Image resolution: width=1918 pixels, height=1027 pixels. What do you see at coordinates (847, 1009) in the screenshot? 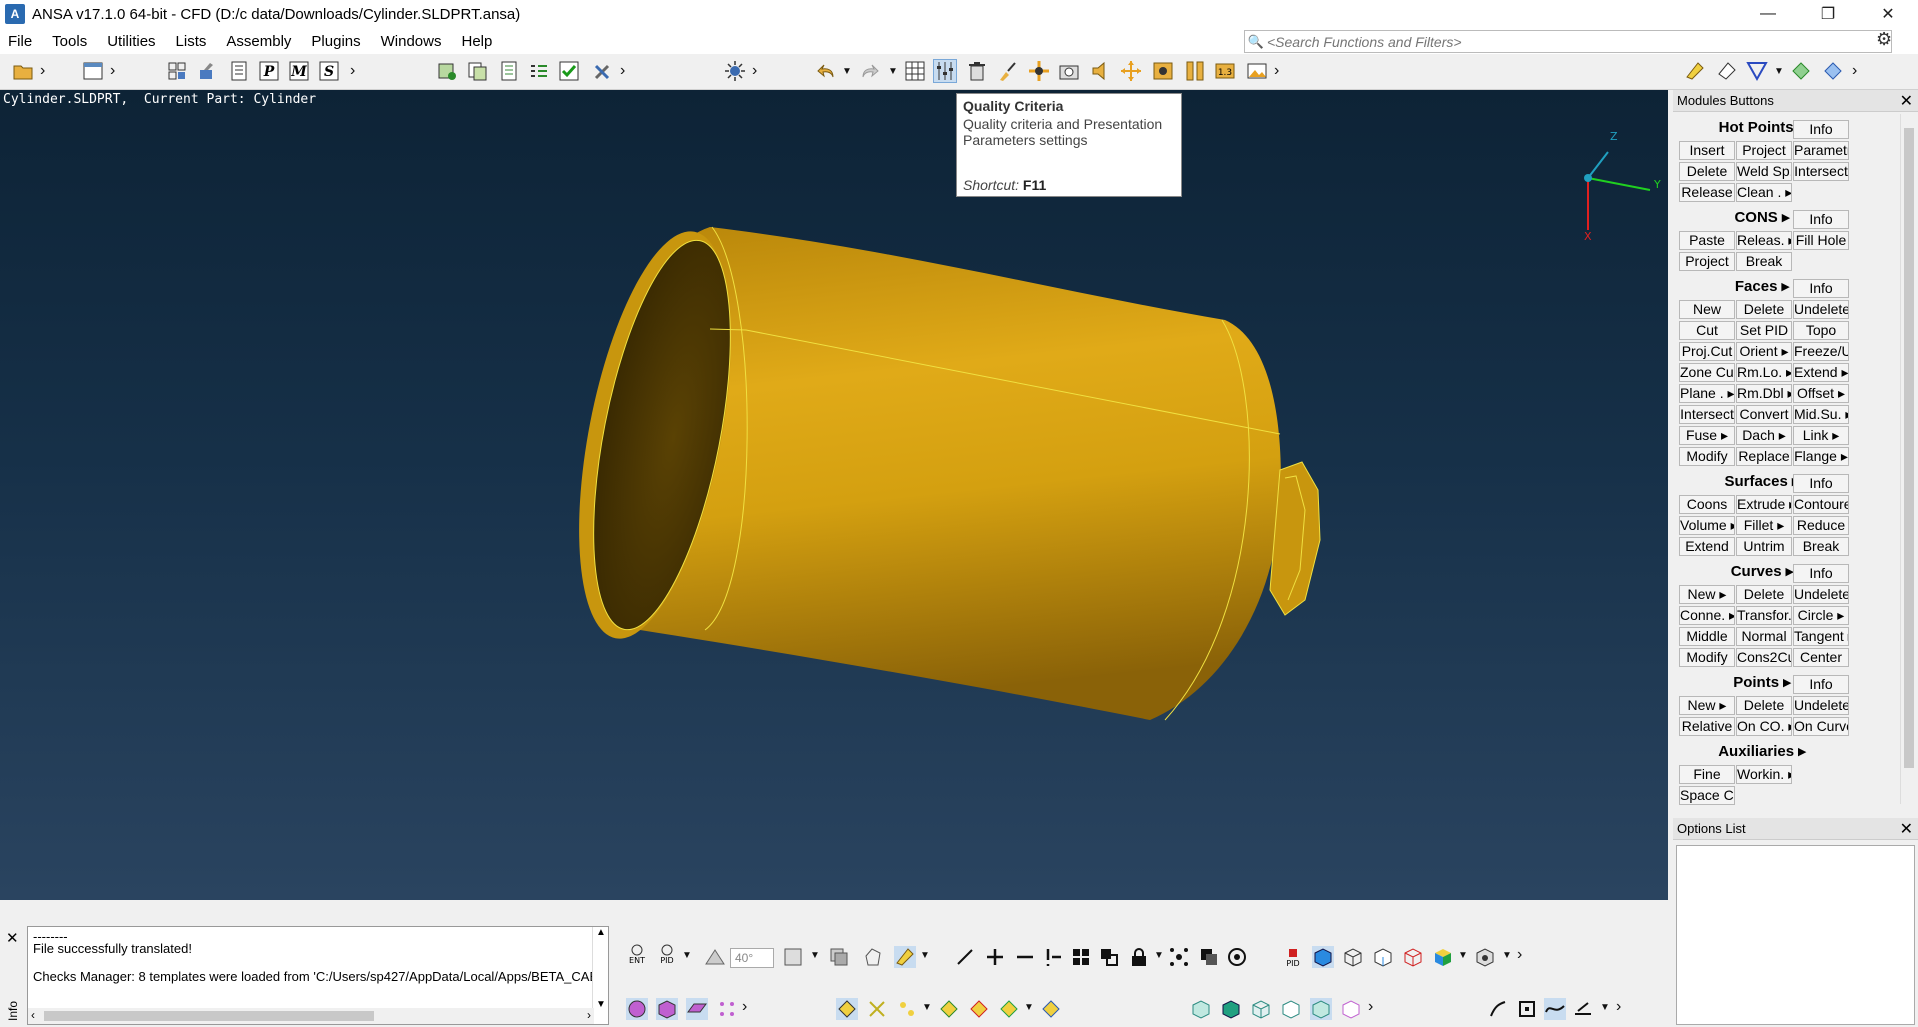
I see `yellow-points-icon` at bounding box center [847, 1009].